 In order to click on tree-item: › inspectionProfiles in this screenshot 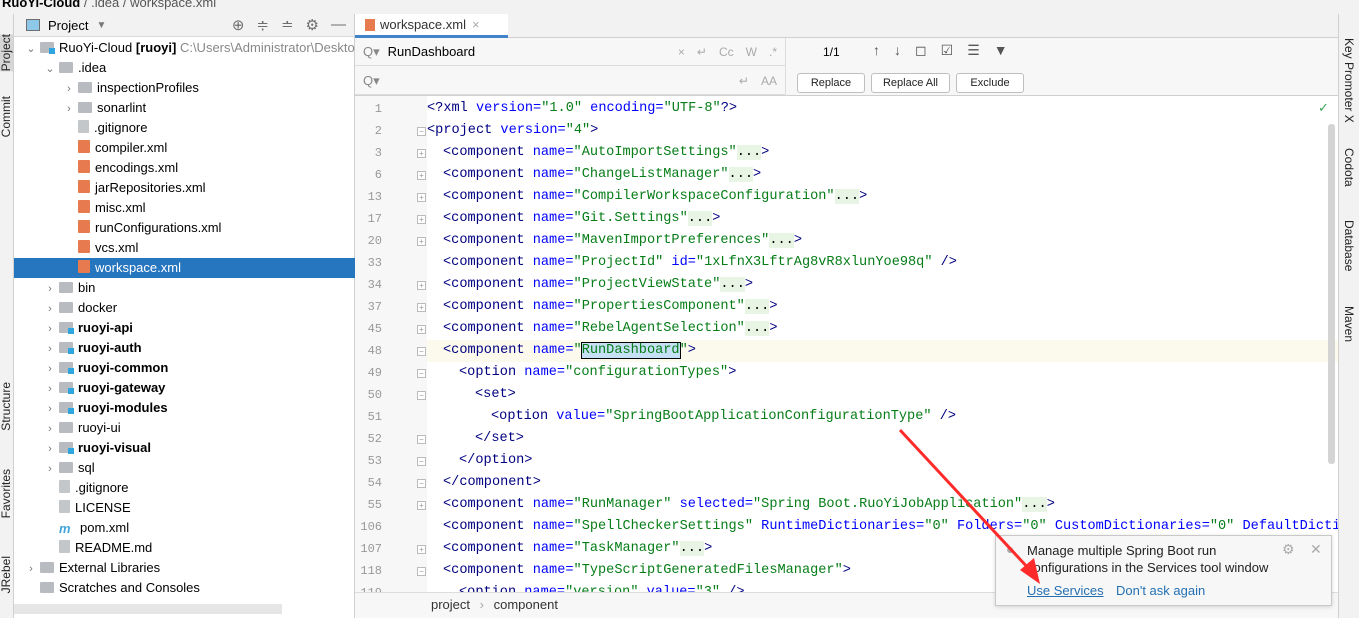, I will do `click(184, 88)`.